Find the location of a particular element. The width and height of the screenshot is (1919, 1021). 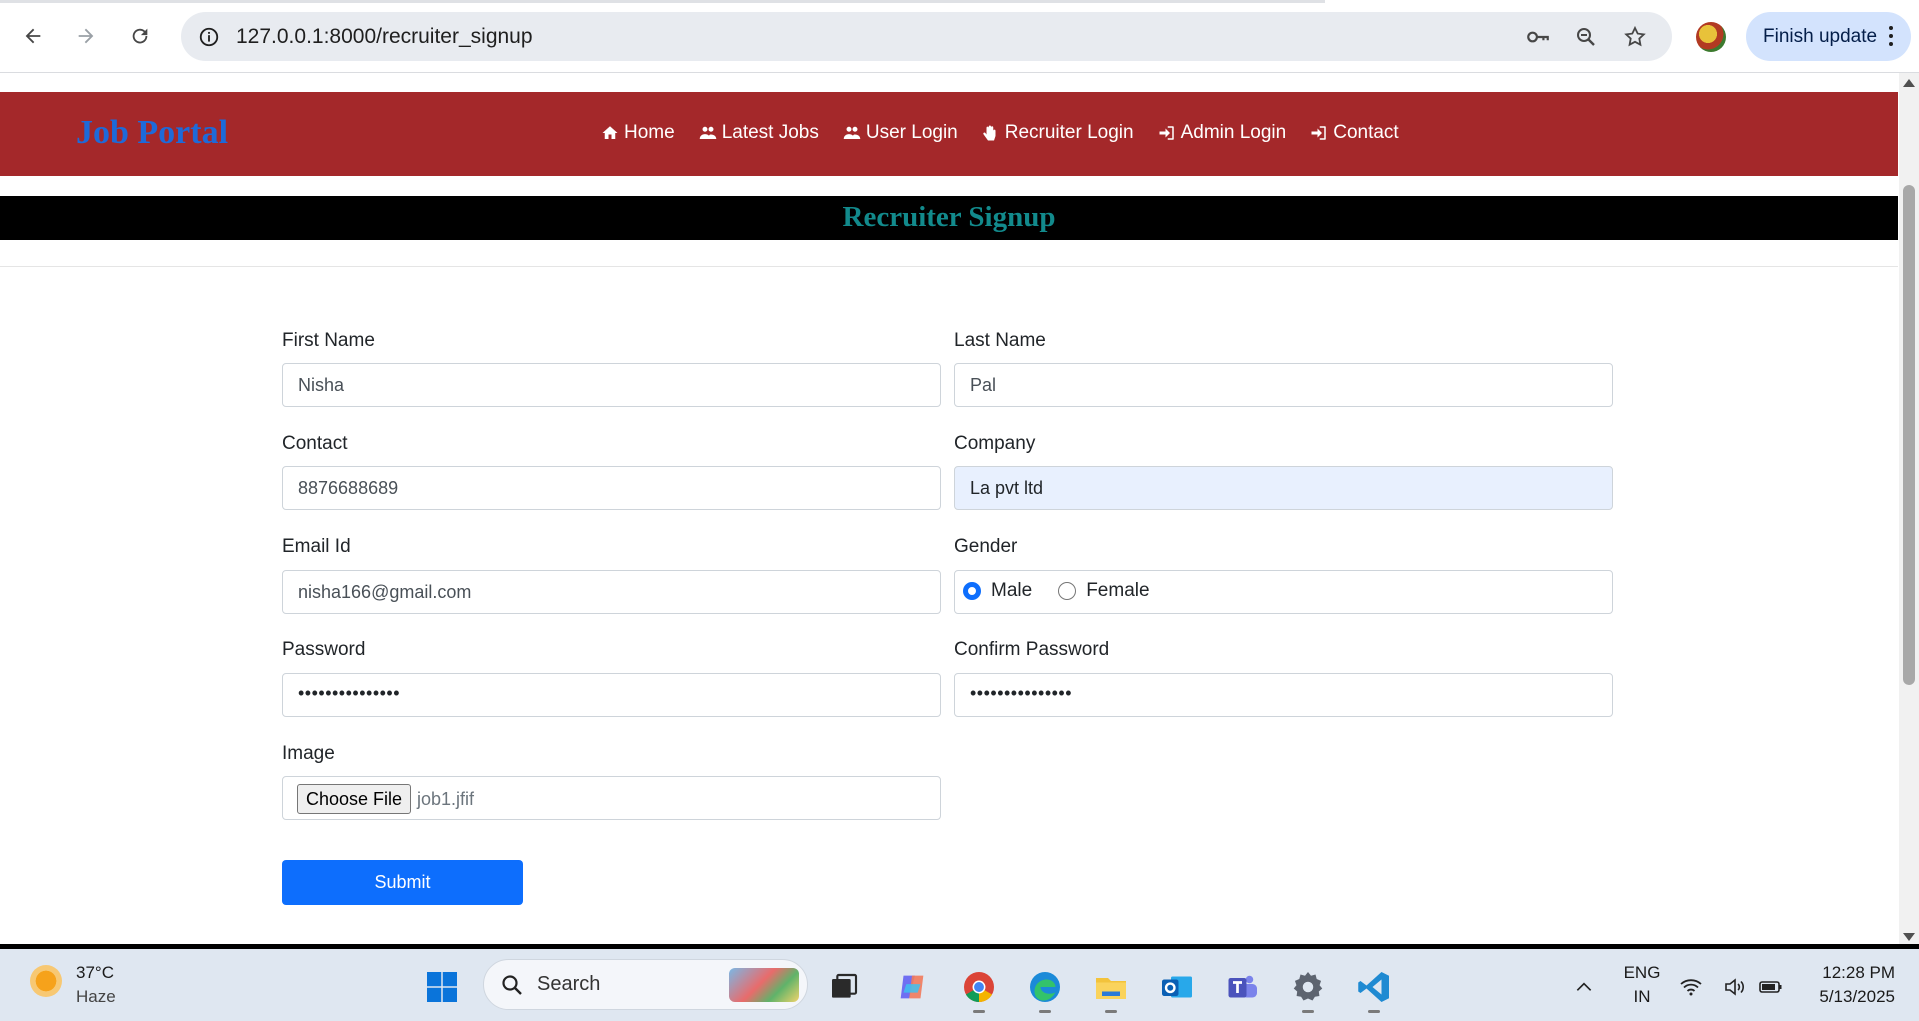

nav-admin-login: Admin Login is located at coordinates (1222, 133).